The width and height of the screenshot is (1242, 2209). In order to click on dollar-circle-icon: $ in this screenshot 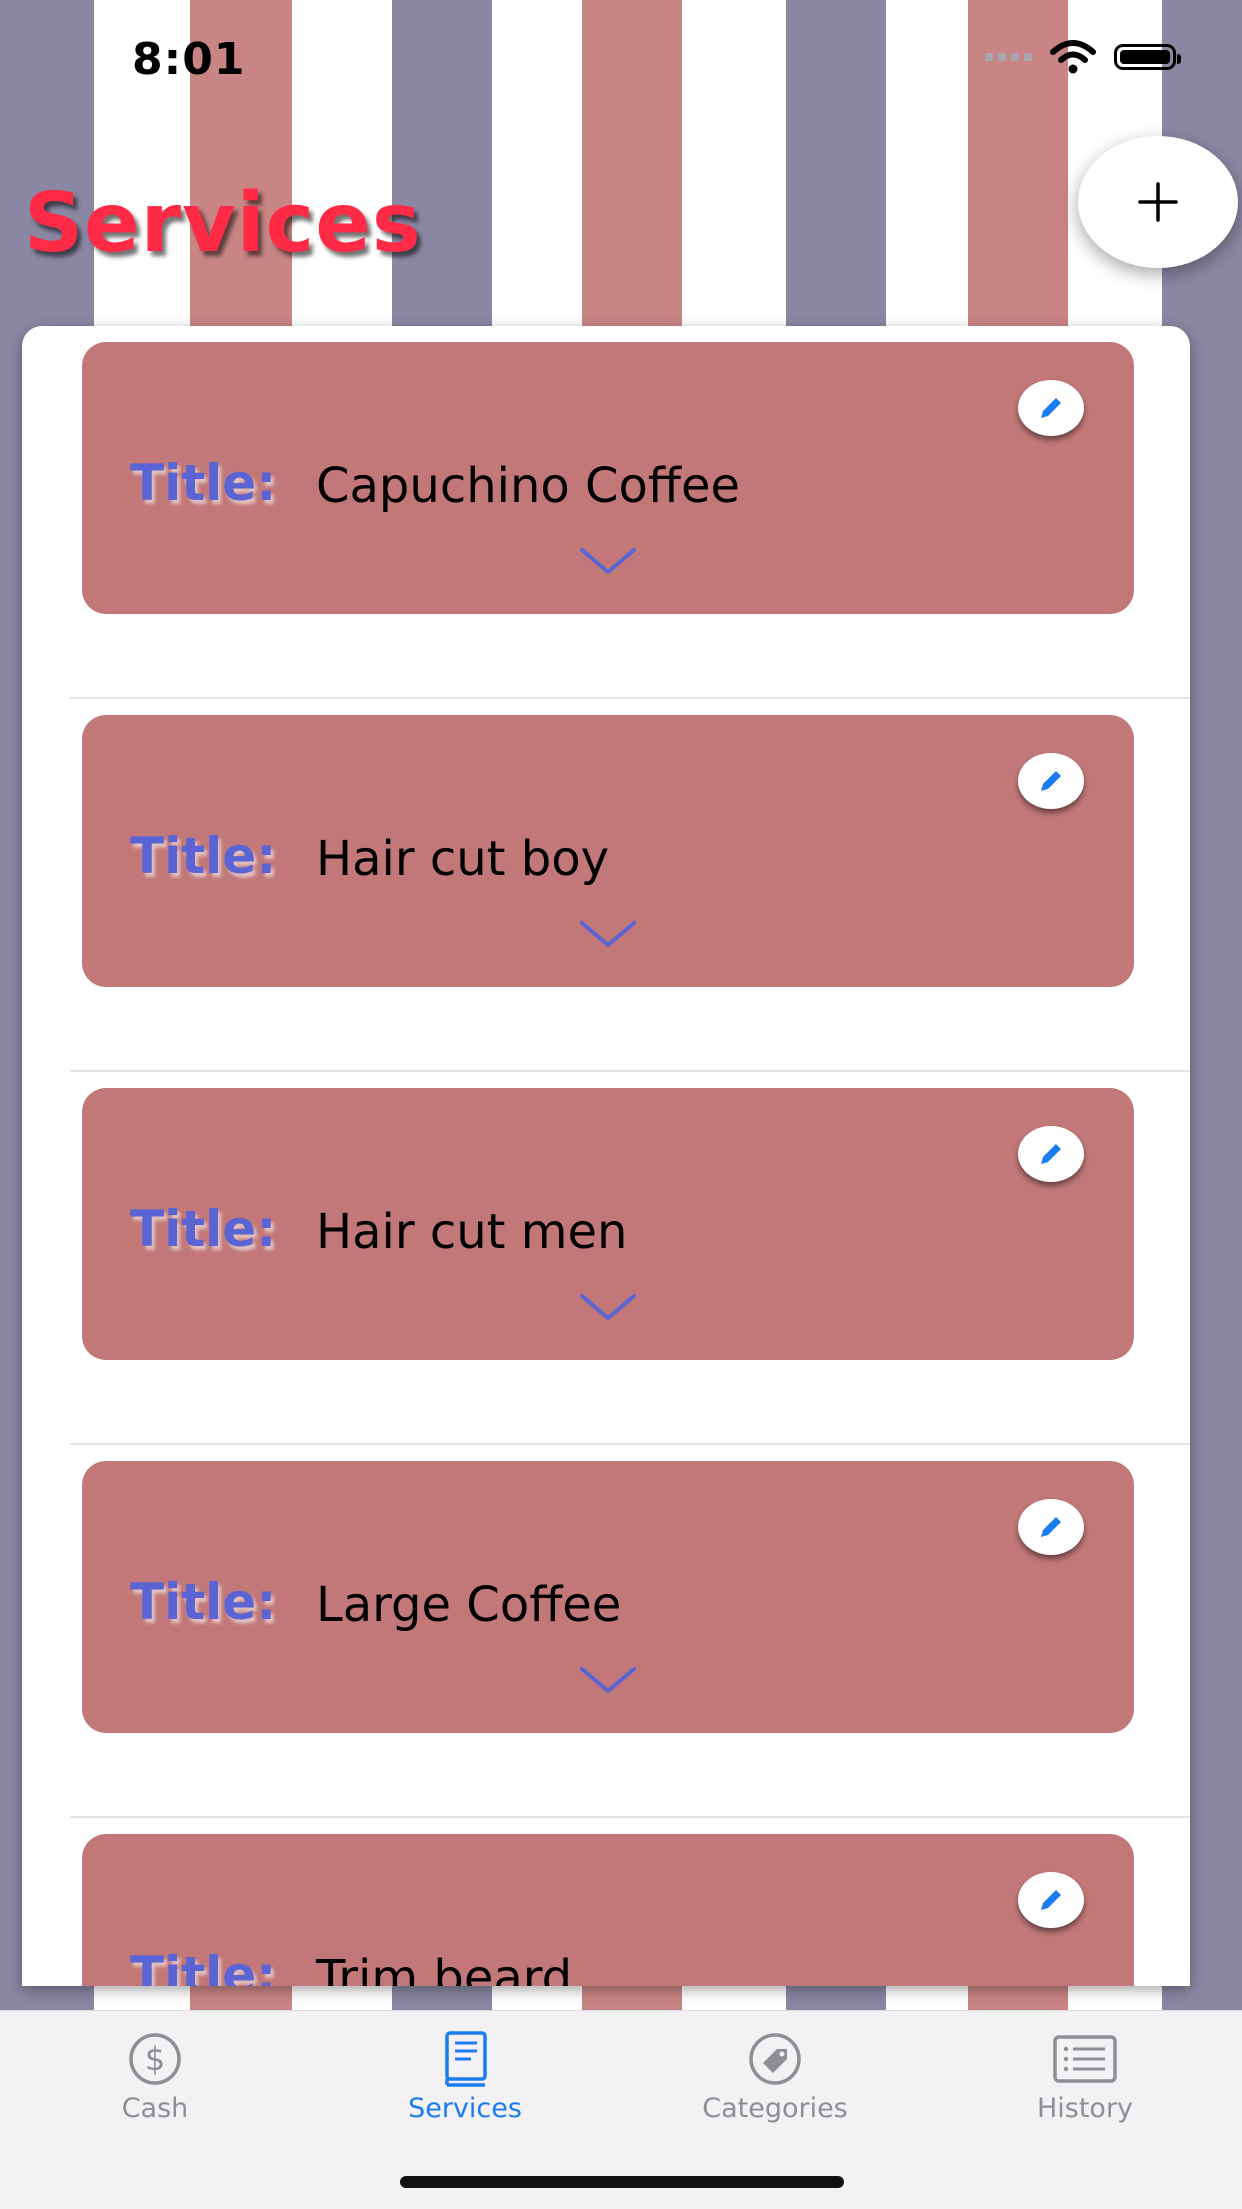, I will do `click(155, 2059)`.